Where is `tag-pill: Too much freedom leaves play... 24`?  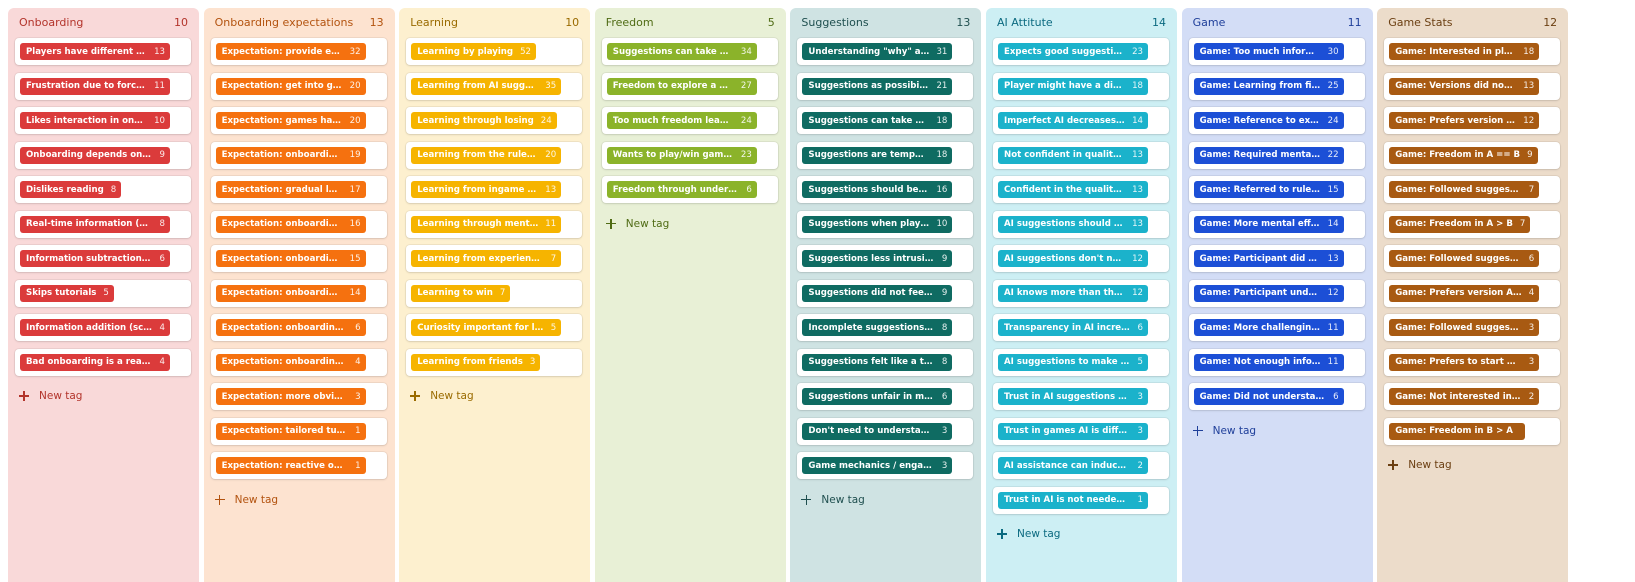 tag-pill: Too much freedom leaves play... 24 is located at coordinates (681, 120).